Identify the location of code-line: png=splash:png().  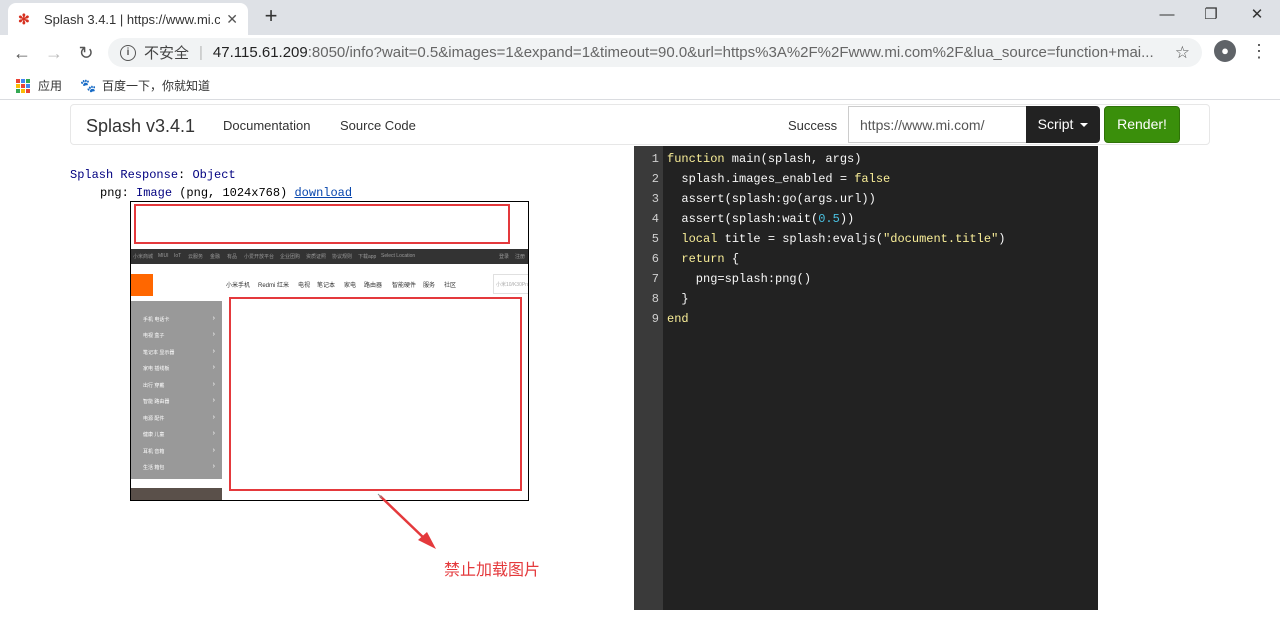
(739, 279).